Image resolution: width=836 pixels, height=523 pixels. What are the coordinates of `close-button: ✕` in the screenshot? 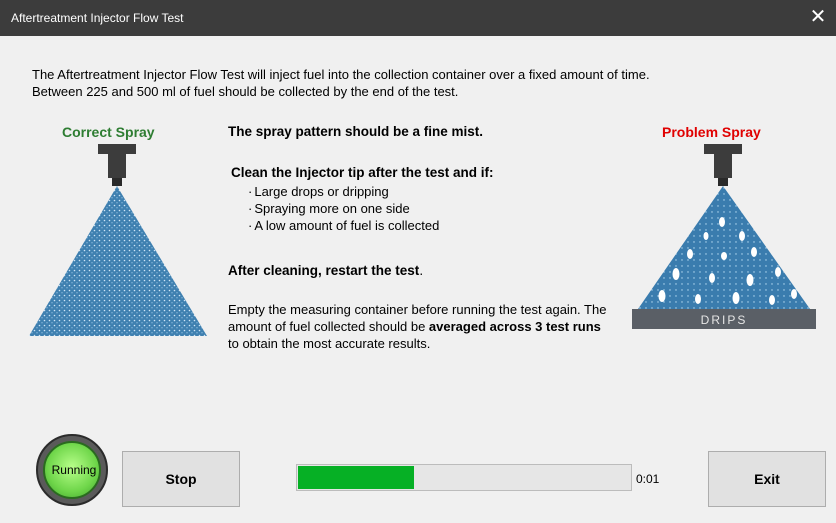 It's located at (818, 18).